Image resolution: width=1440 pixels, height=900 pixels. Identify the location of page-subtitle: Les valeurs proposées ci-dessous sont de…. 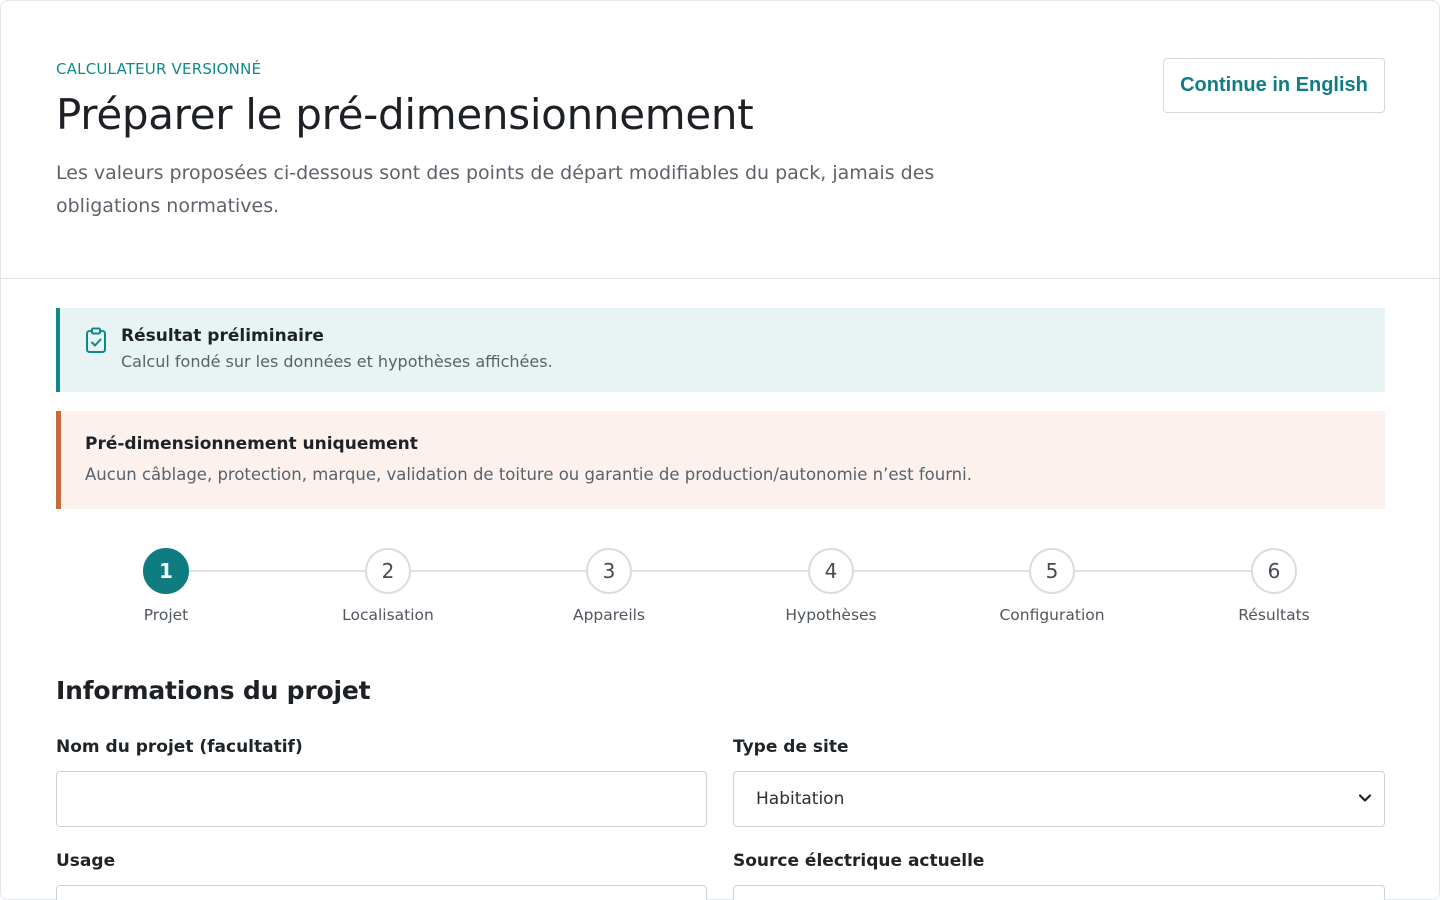
(495, 189).